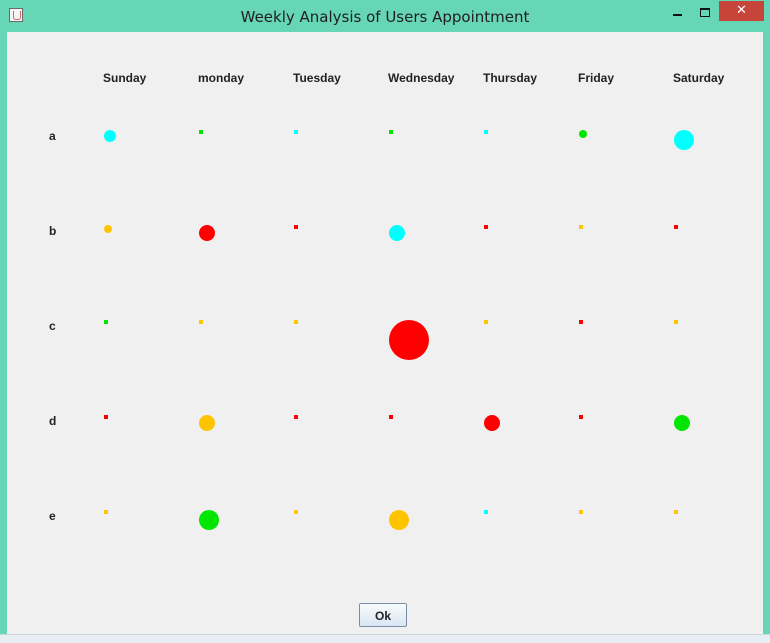 The image size is (770, 643). What do you see at coordinates (741, 11) in the screenshot?
I see `close-button: ✕` at bounding box center [741, 11].